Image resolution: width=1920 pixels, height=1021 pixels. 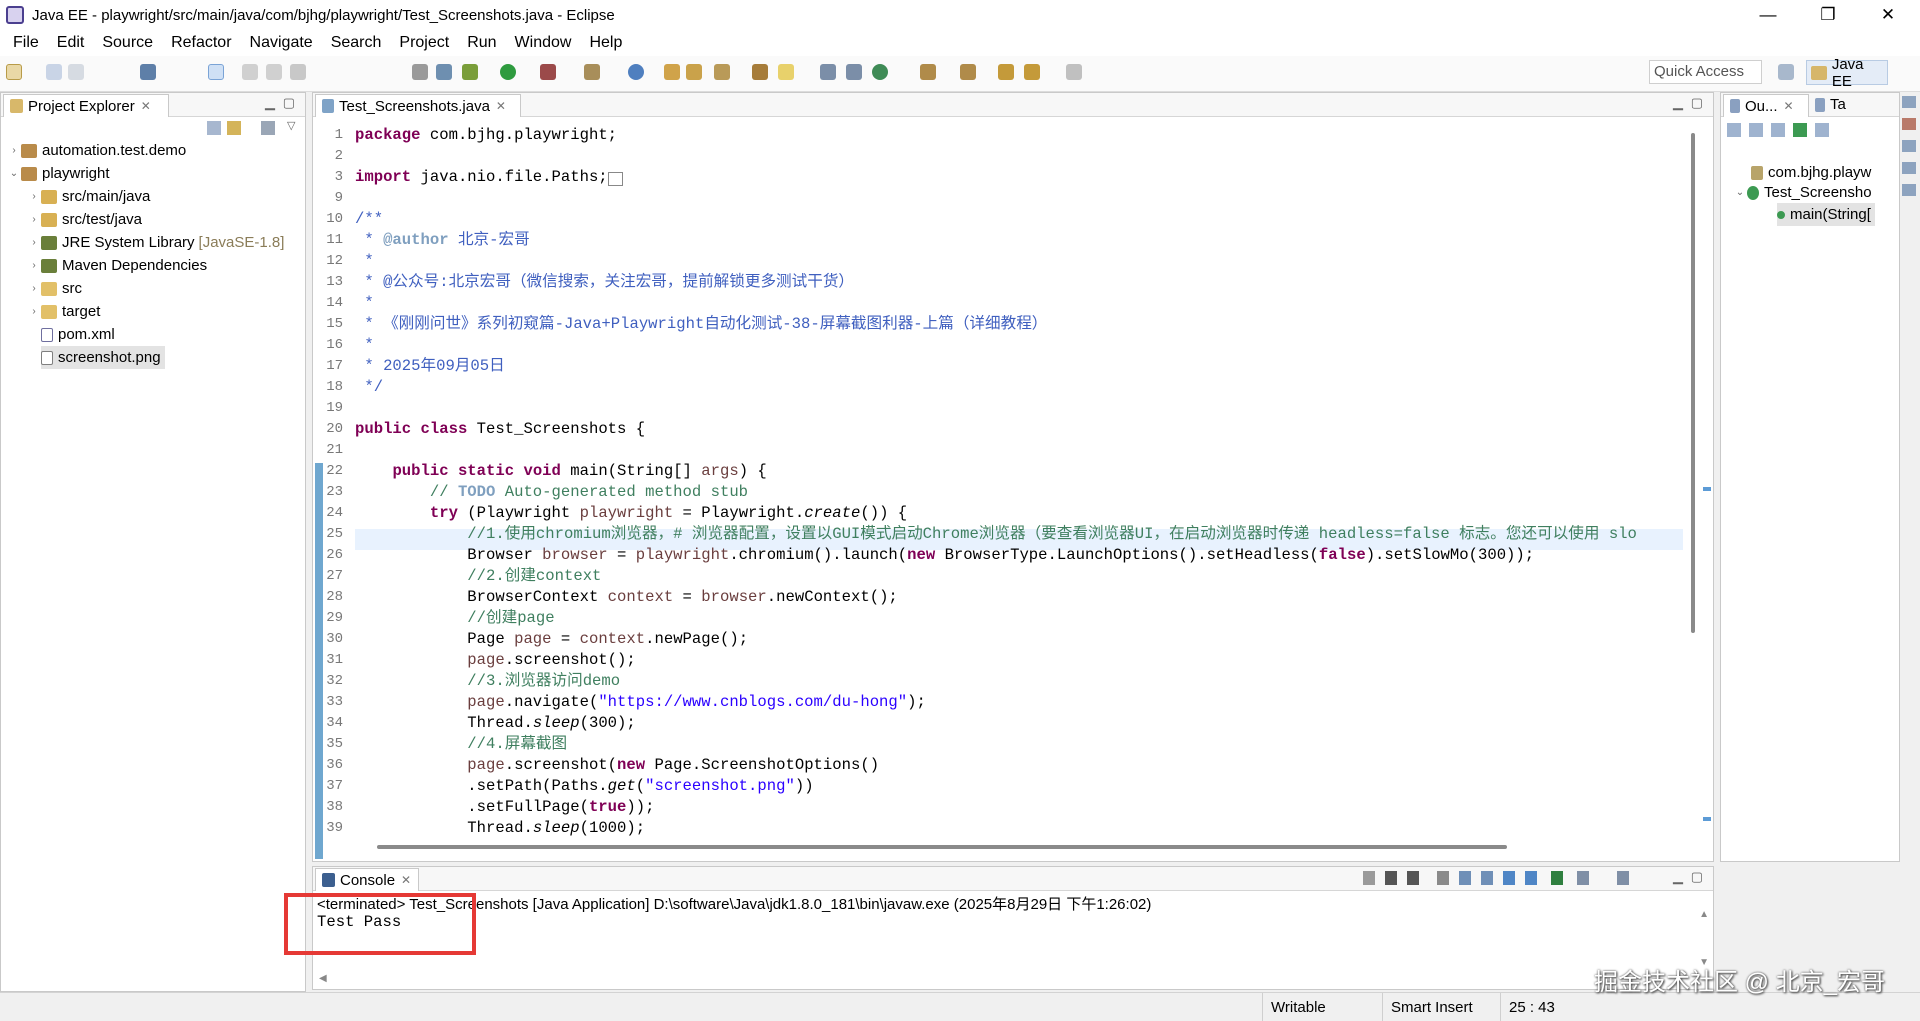 I want to click on build-icon, so click(x=444, y=72).